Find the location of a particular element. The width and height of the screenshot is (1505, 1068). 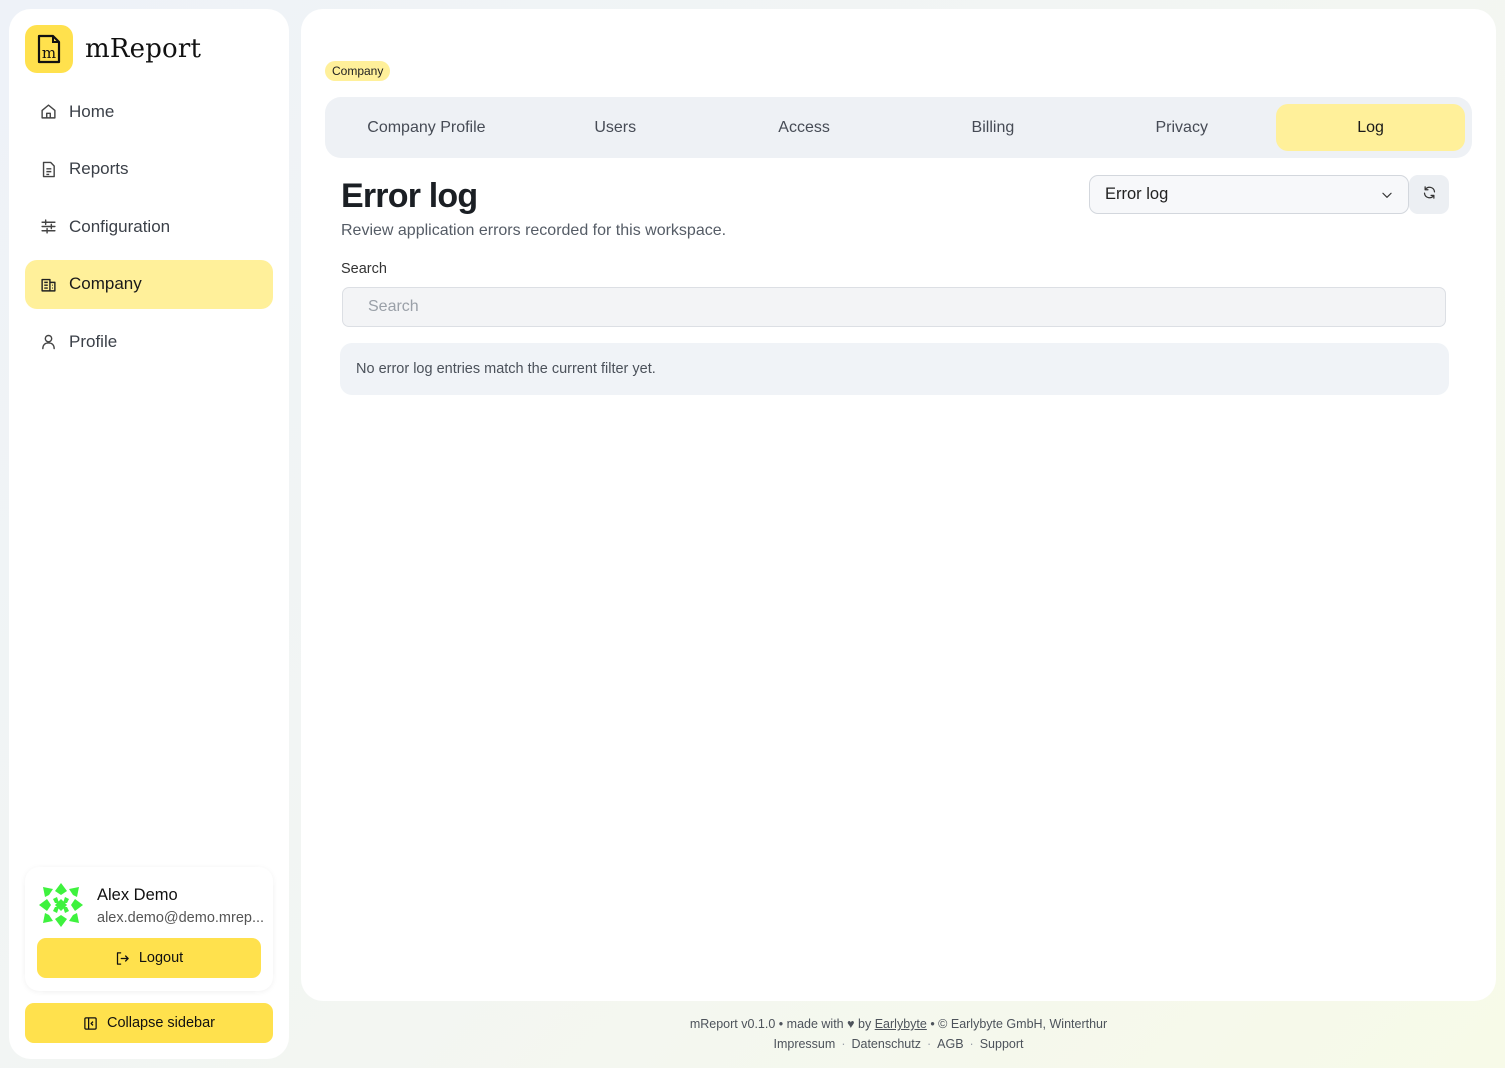

sidebar-collapse-icon is located at coordinates (90, 1023).